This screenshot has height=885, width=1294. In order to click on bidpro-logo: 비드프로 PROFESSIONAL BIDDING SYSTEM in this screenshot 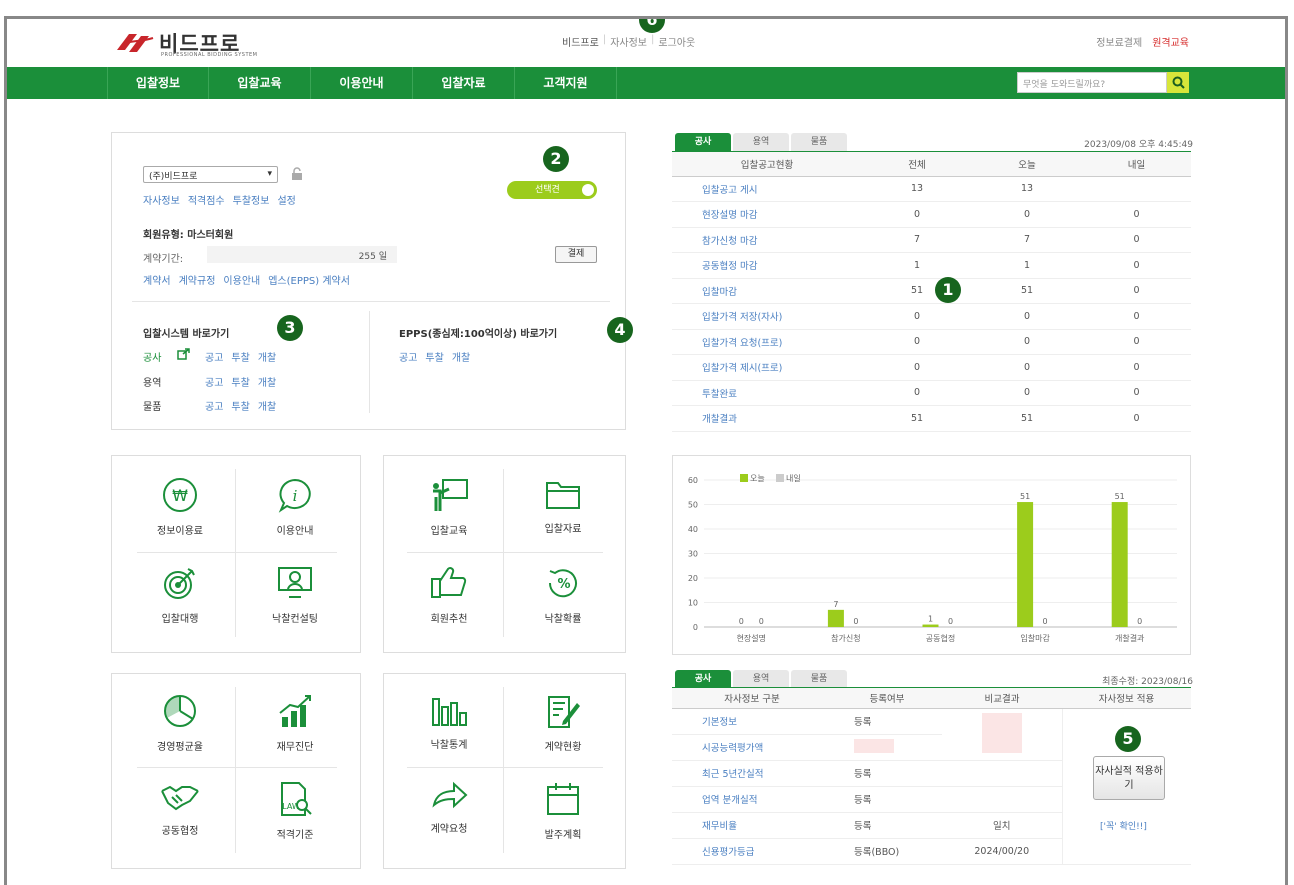, I will do `click(186, 43)`.